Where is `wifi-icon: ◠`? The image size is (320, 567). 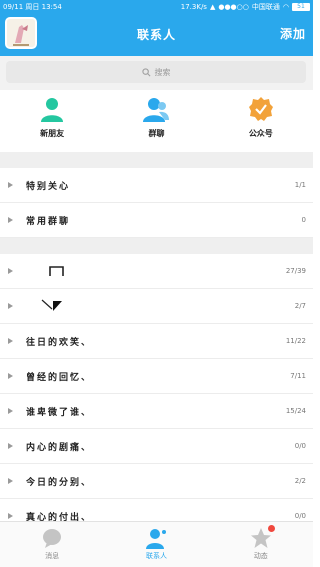
wifi-icon: ◠ is located at coordinates (285, 7).